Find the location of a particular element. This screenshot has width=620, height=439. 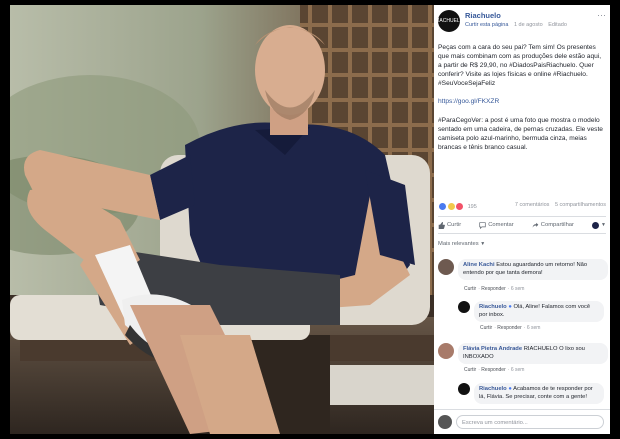

like-label: Curtir is located at coordinates (454, 225).